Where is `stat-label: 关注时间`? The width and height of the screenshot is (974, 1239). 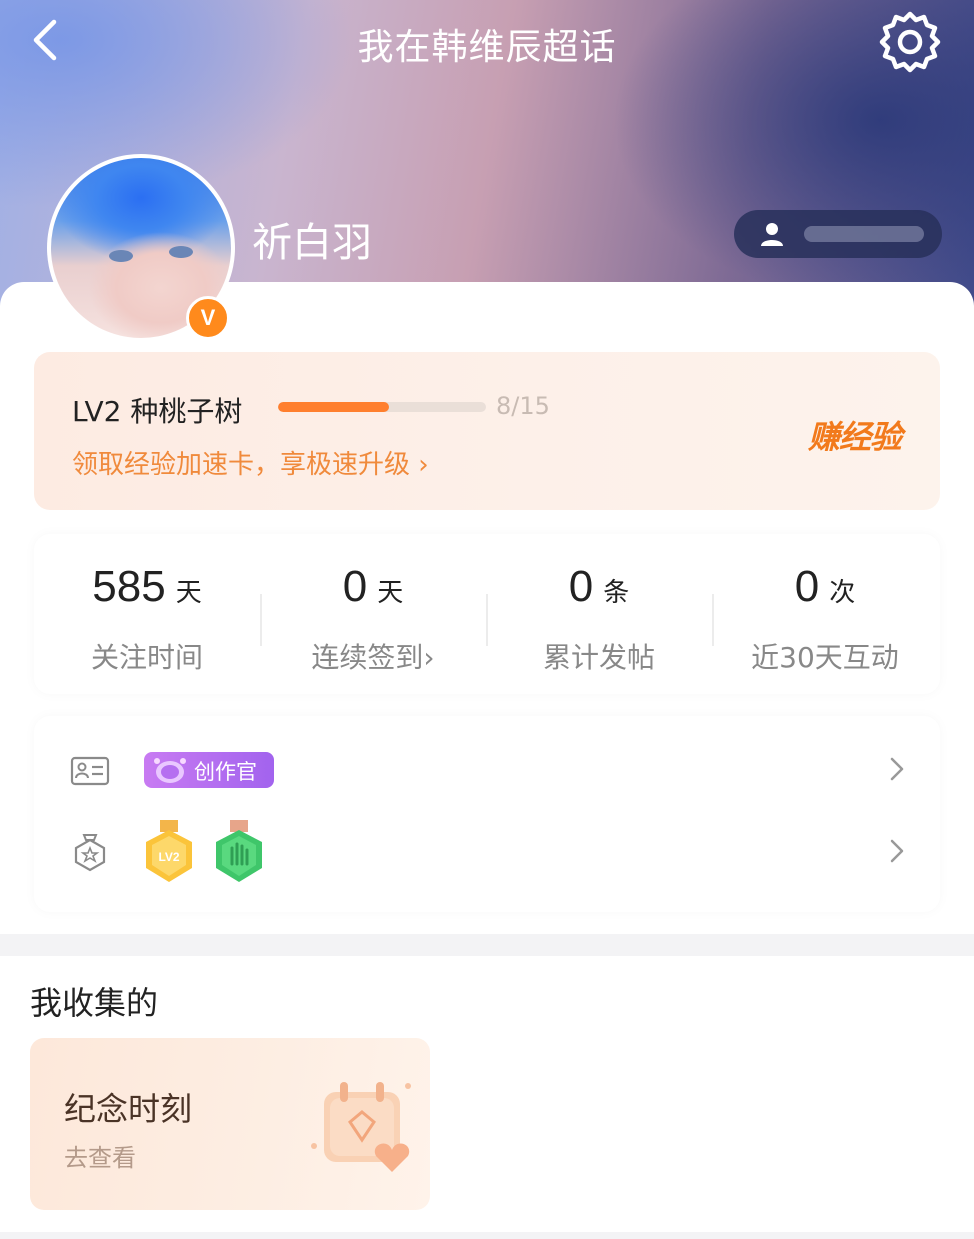 stat-label: 关注时间 is located at coordinates (146, 657).